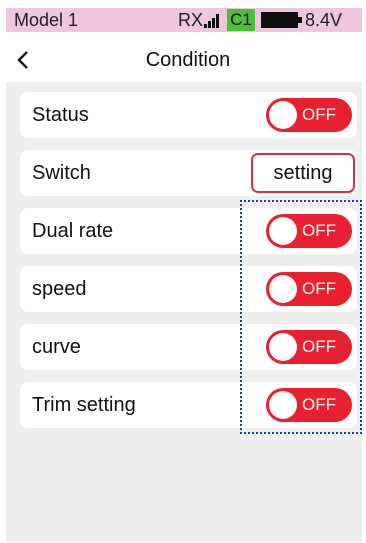 The height and width of the screenshot is (543, 366). I want to click on row-label: Switch, so click(61, 173).